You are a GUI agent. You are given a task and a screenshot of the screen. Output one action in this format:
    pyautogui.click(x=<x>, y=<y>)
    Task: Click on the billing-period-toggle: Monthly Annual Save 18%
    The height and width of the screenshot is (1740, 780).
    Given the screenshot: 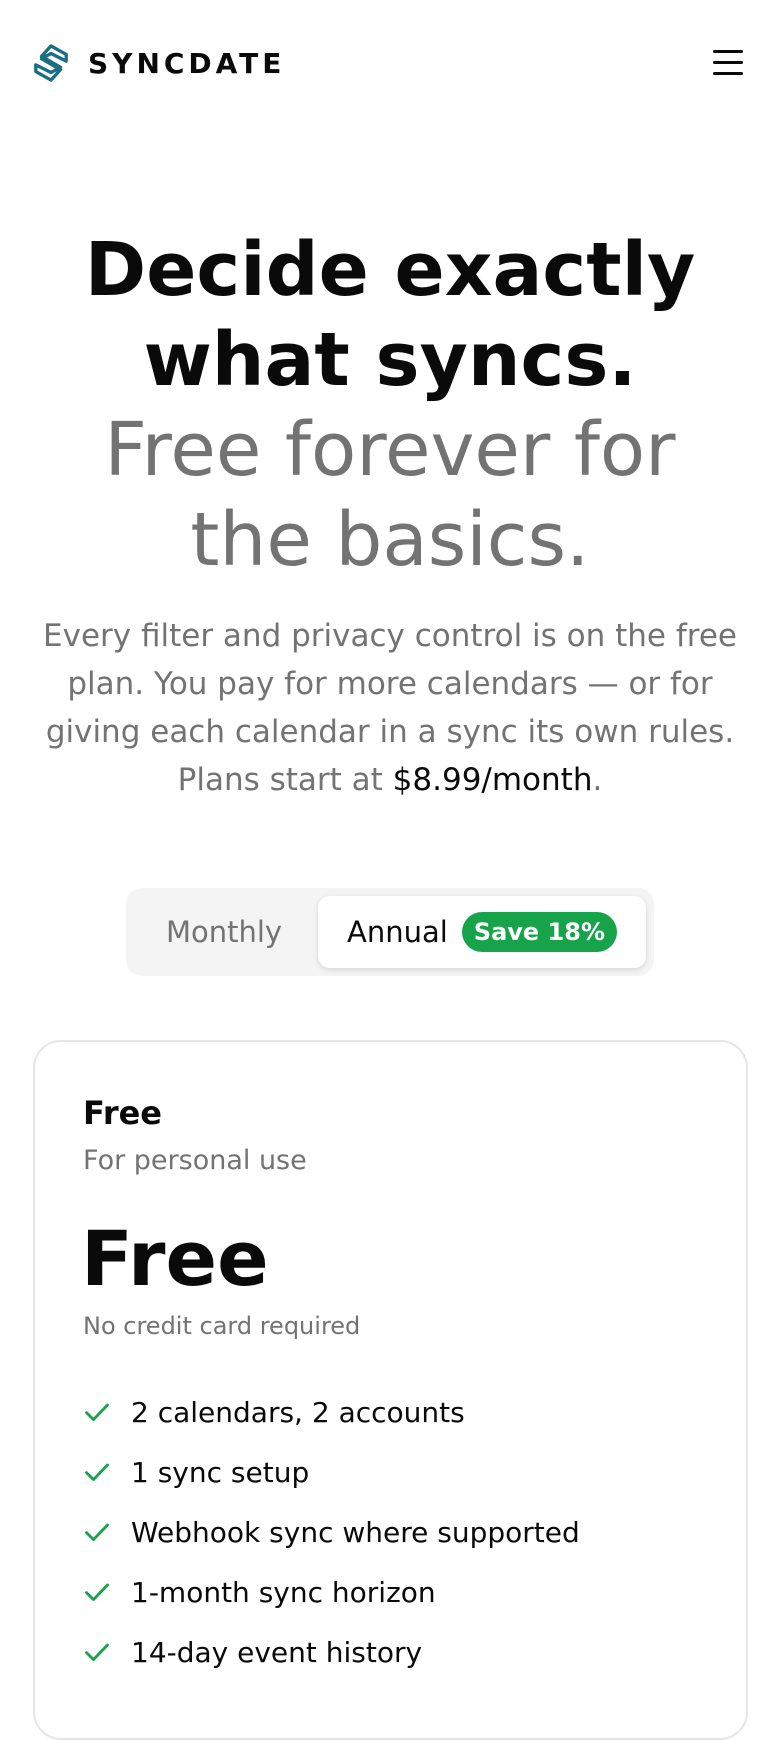 What is the action you would take?
    pyautogui.click(x=390, y=932)
    